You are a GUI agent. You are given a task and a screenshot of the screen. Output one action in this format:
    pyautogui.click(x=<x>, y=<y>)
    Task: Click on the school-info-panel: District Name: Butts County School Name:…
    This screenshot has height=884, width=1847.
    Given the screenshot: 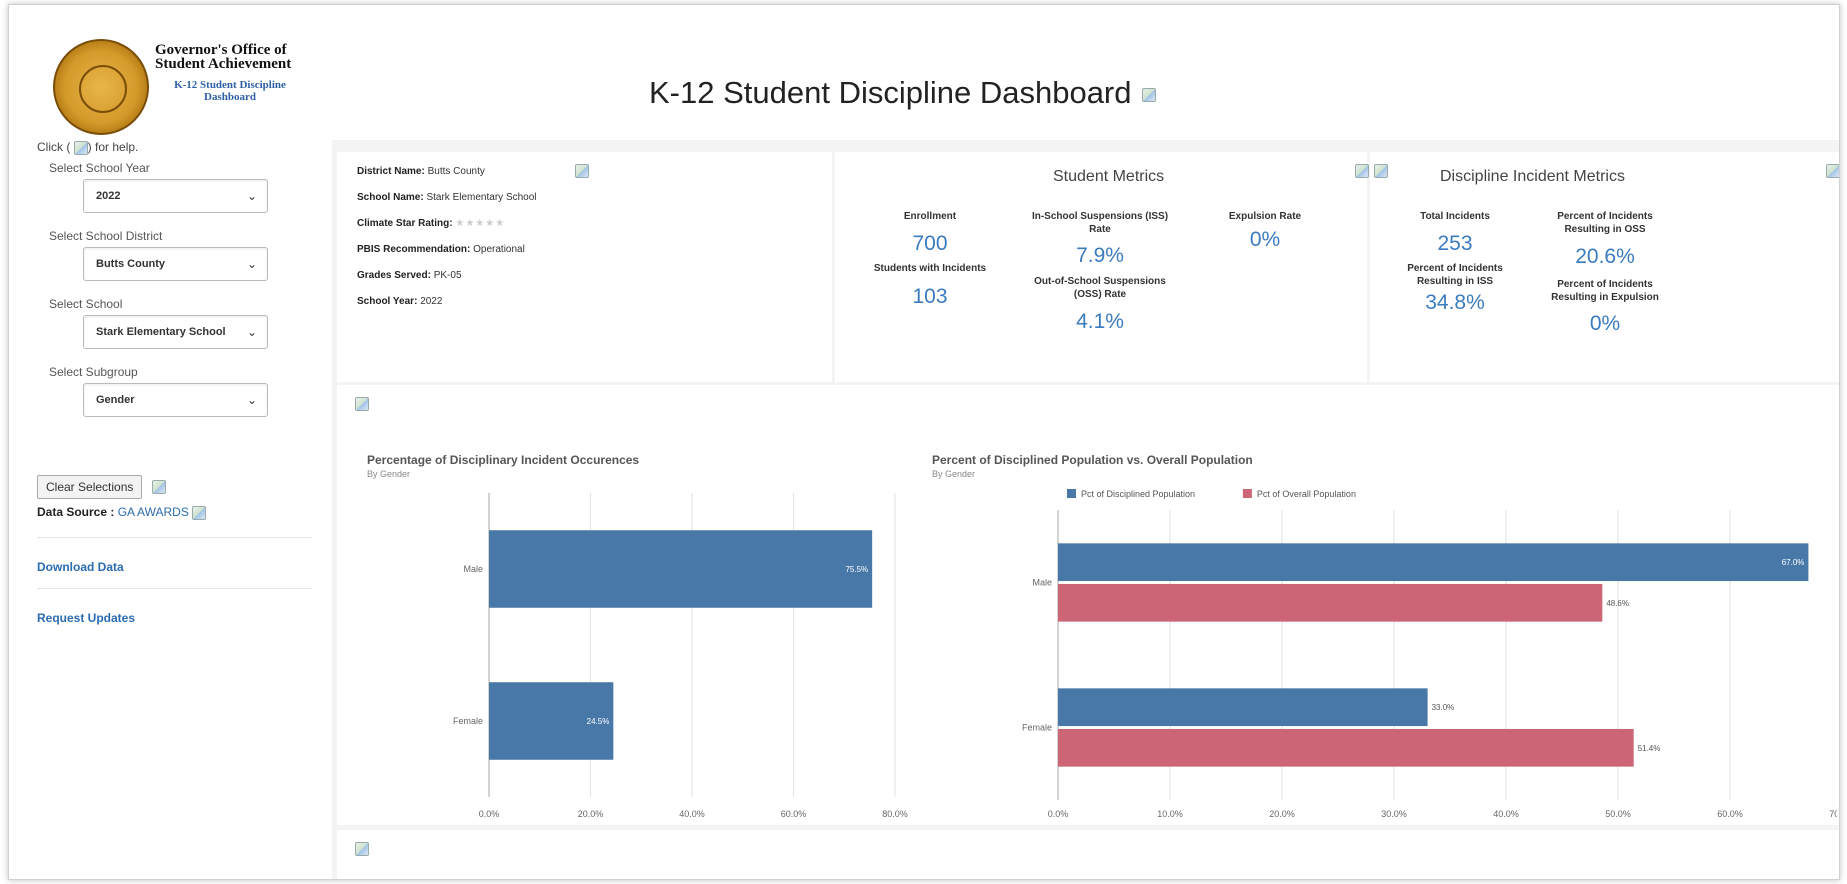 What is the action you would take?
    pyautogui.click(x=584, y=267)
    